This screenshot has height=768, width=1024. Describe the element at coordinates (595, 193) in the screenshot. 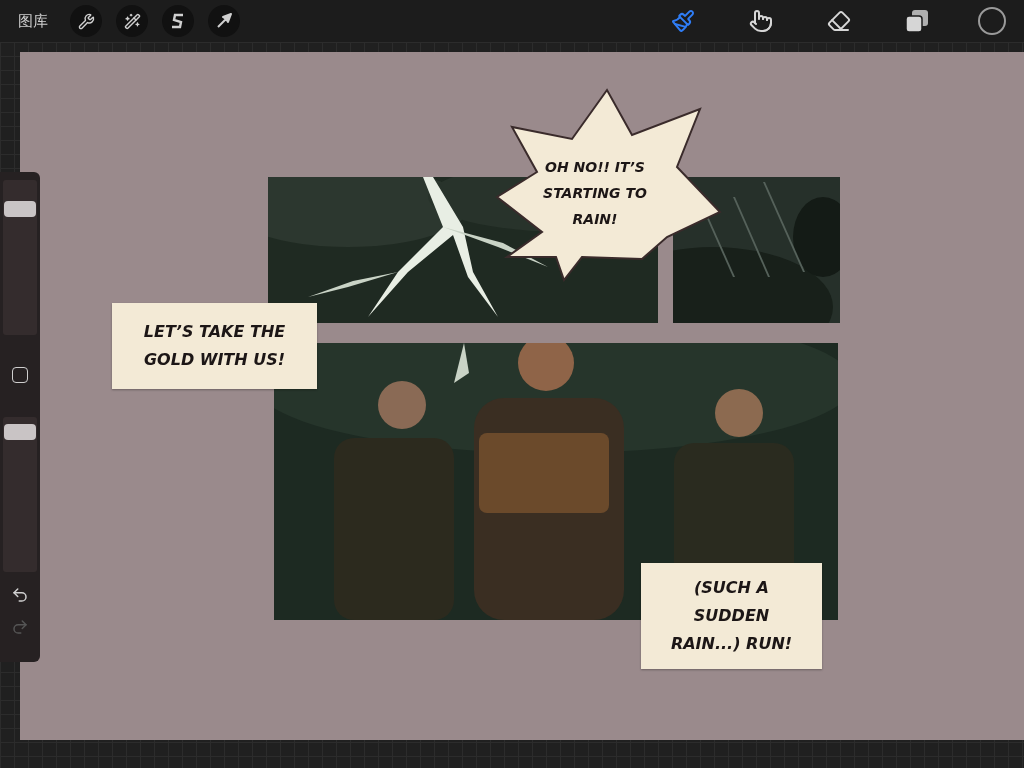

I see `speech-text: OH NO!! IT’S STARTING TO RAIN!` at that location.